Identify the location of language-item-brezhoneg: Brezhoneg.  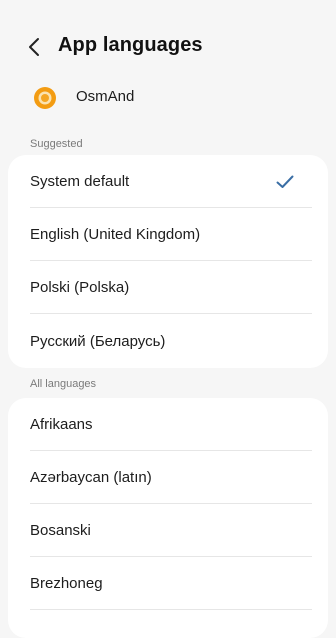
(168, 583).